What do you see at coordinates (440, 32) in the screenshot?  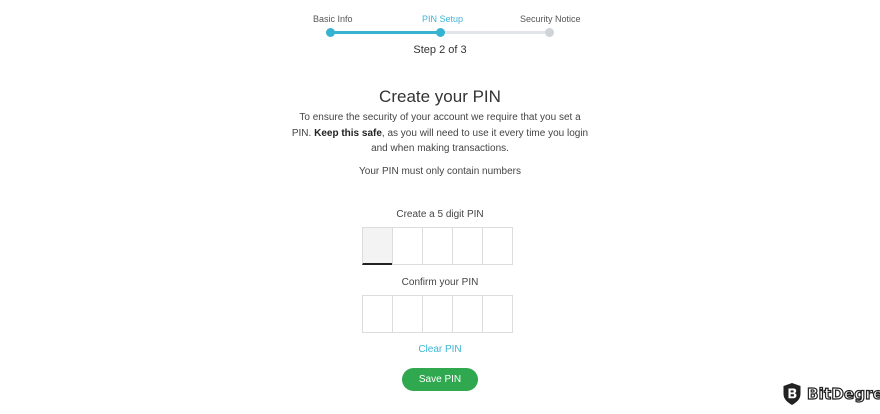 I see `step-dot-pin-setup` at bounding box center [440, 32].